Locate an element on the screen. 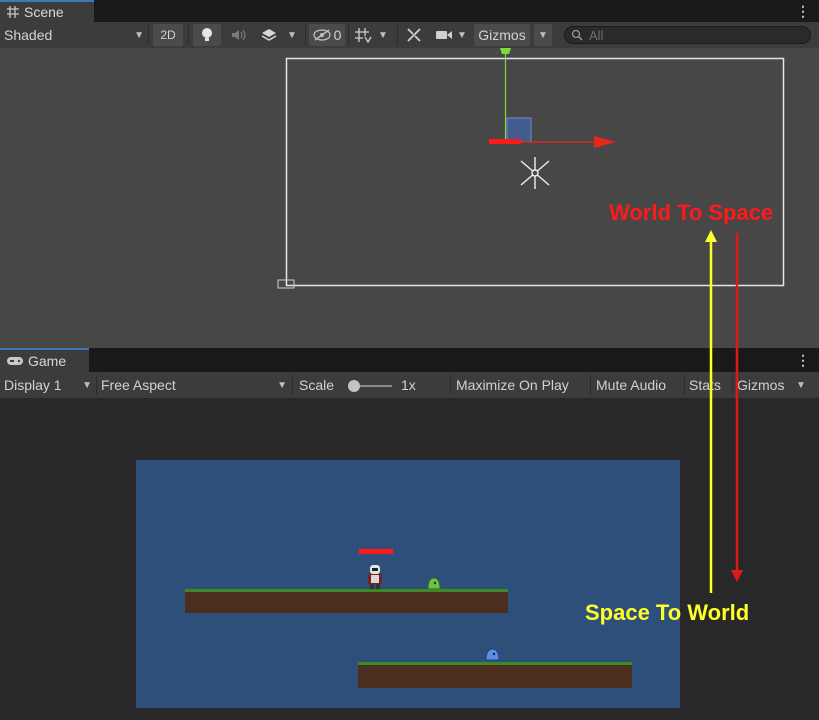 The image size is (819, 720). scene-gizmos-label: Gizmos is located at coordinates (502, 35).